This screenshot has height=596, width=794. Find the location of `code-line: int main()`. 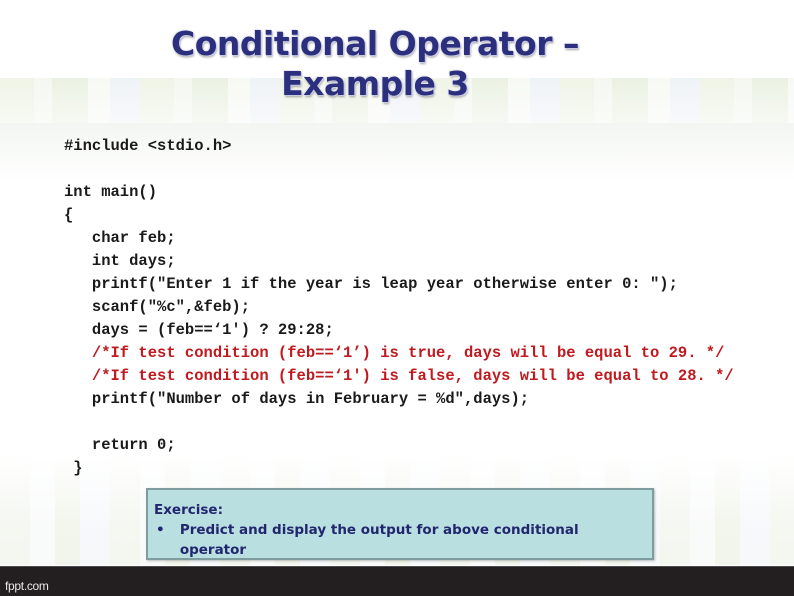

code-line: int main() is located at coordinates (111, 192).